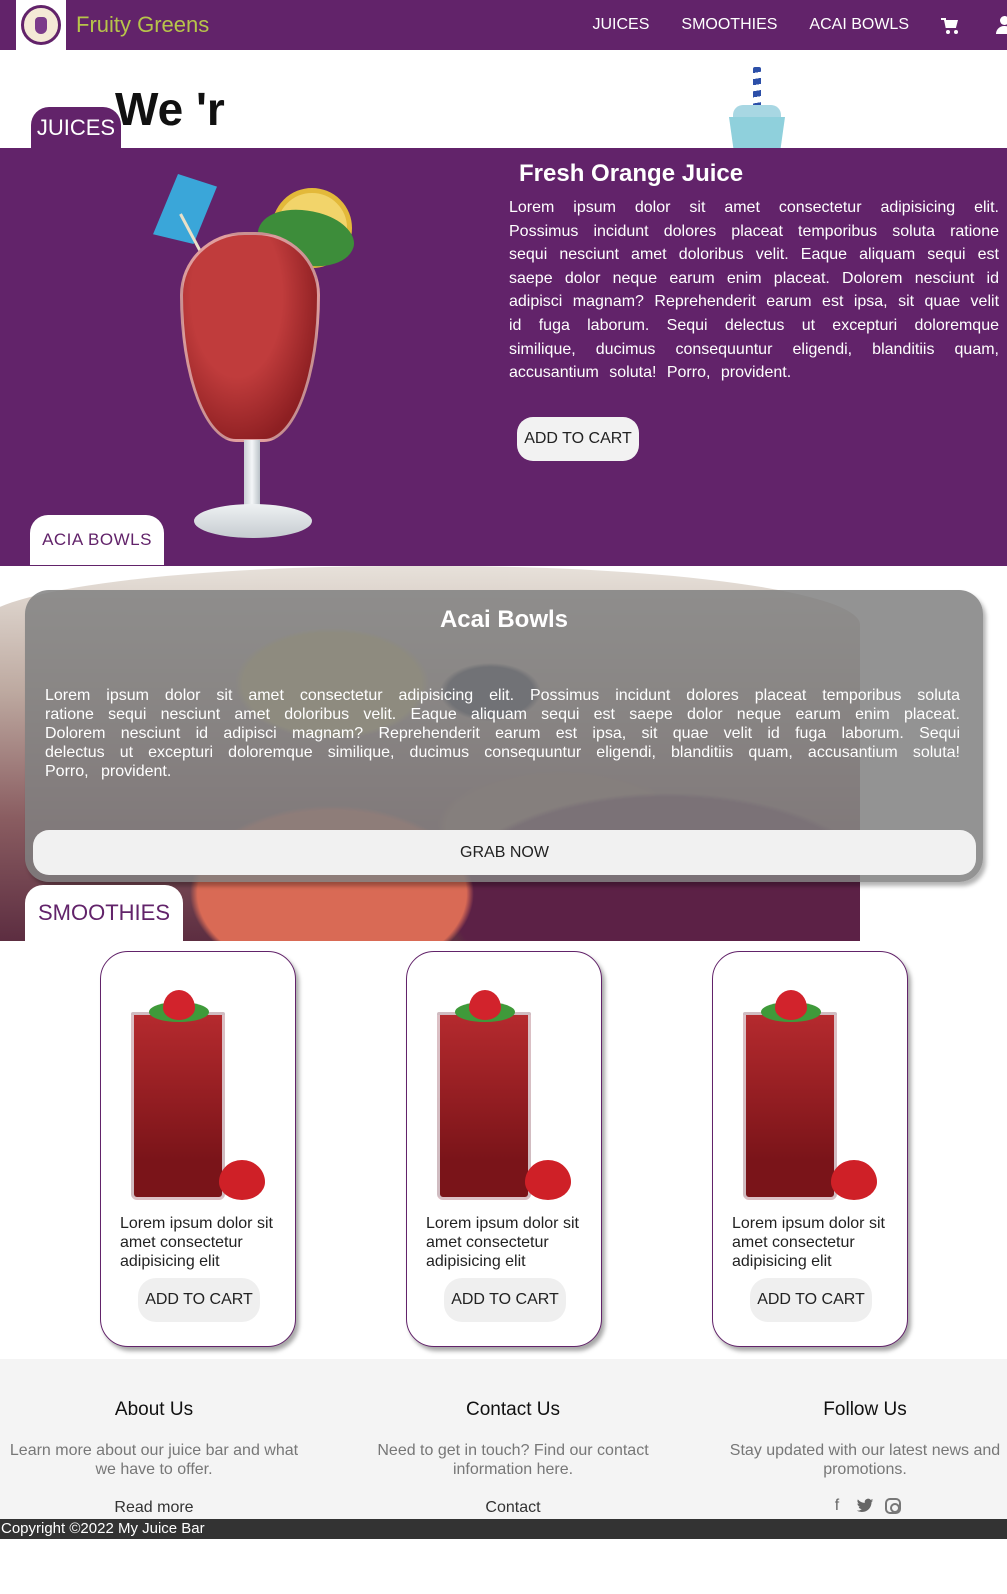 This screenshot has height=1594, width=1007. I want to click on grab-now-button: GRAB NOW, so click(504, 852).